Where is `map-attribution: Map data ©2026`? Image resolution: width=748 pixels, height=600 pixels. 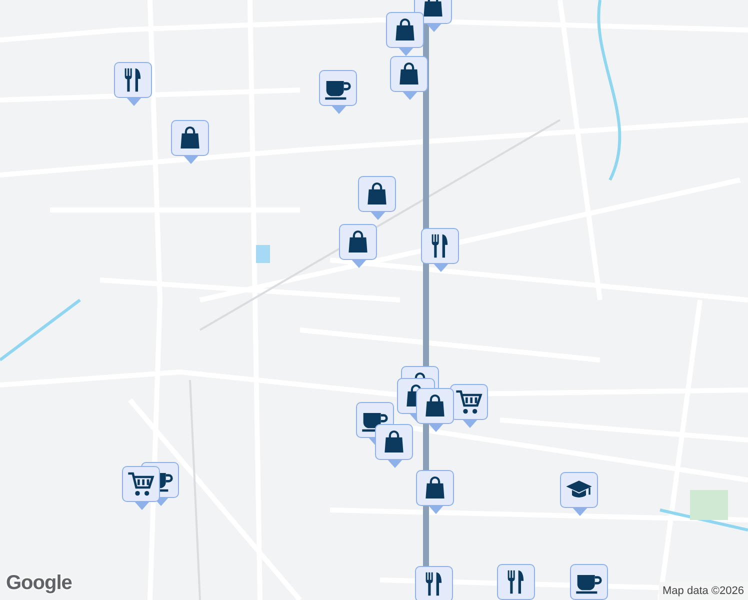
map-attribution: Map data ©2026 is located at coordinates (703, 591).